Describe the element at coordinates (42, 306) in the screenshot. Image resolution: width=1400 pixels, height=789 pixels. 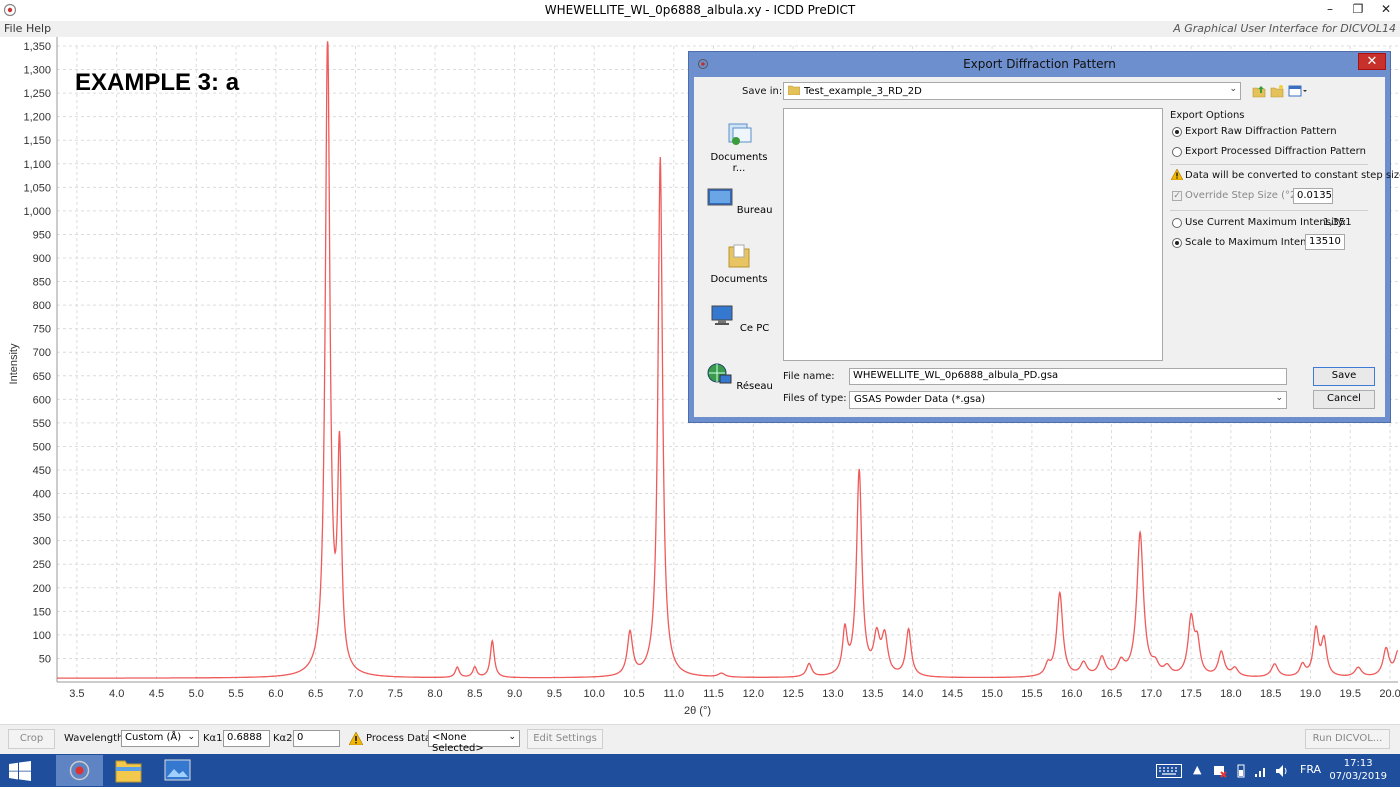
I see `y-tick-label: 800` at that location.